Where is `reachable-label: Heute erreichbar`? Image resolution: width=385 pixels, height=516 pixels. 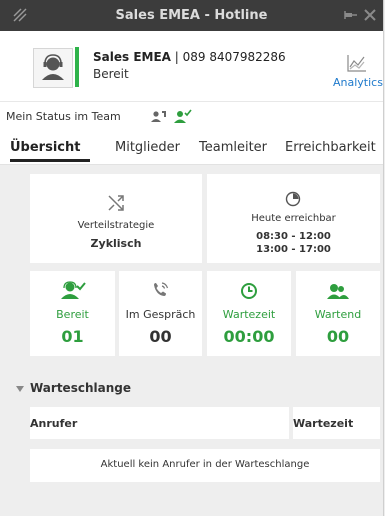
reachable-label: Heute erreichbar is located at coordinates (293, 218).